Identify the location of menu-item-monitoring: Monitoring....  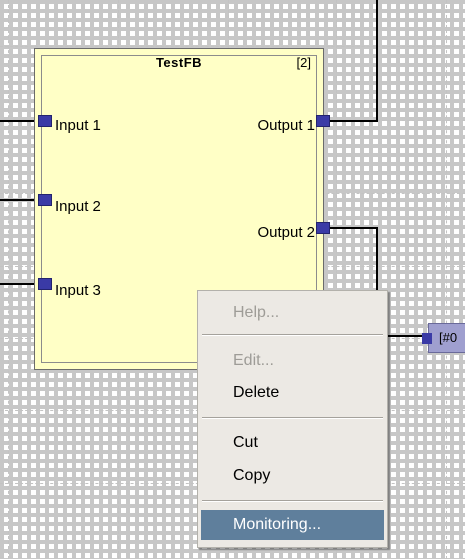
(292, 525).